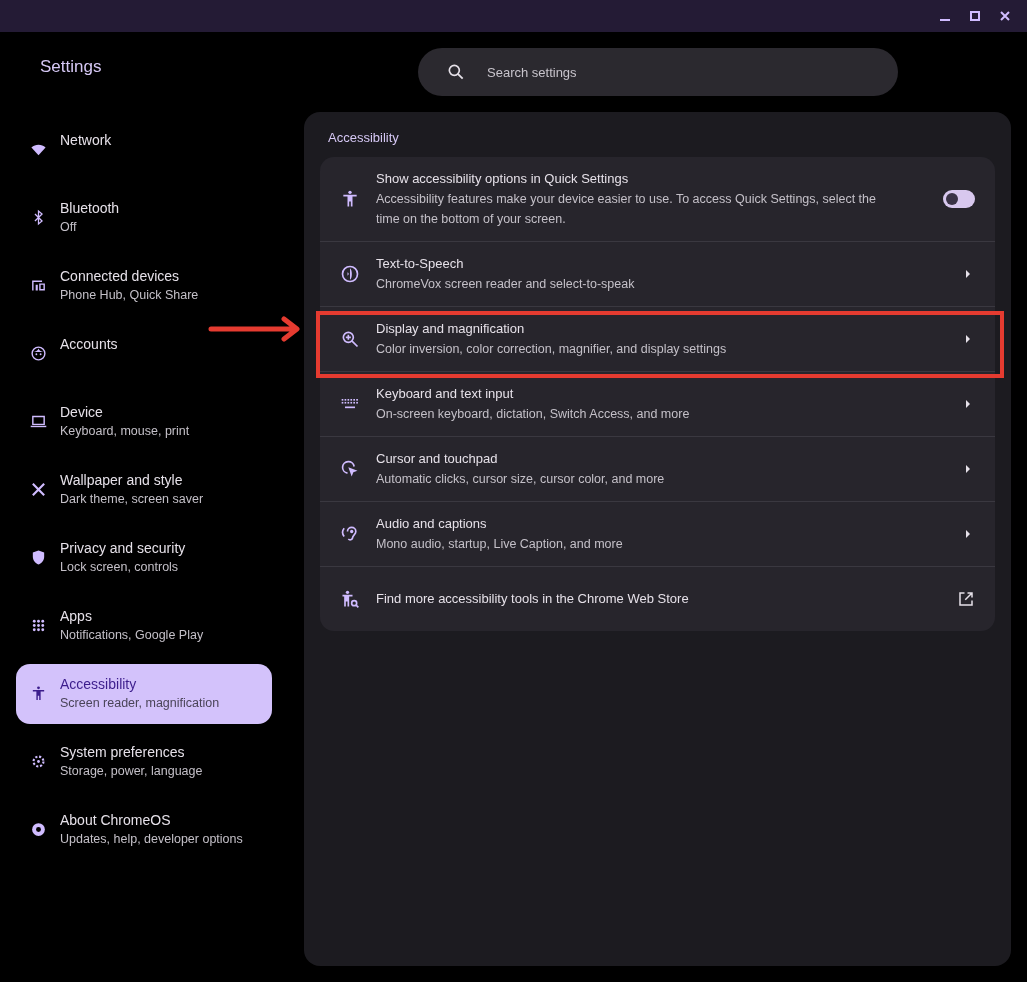 This screenshot has width=1027, height=982. What do you see at coordinates (350, 469) in the screenshot?
I see `cursor-icon` at bounding box center [350, 469].